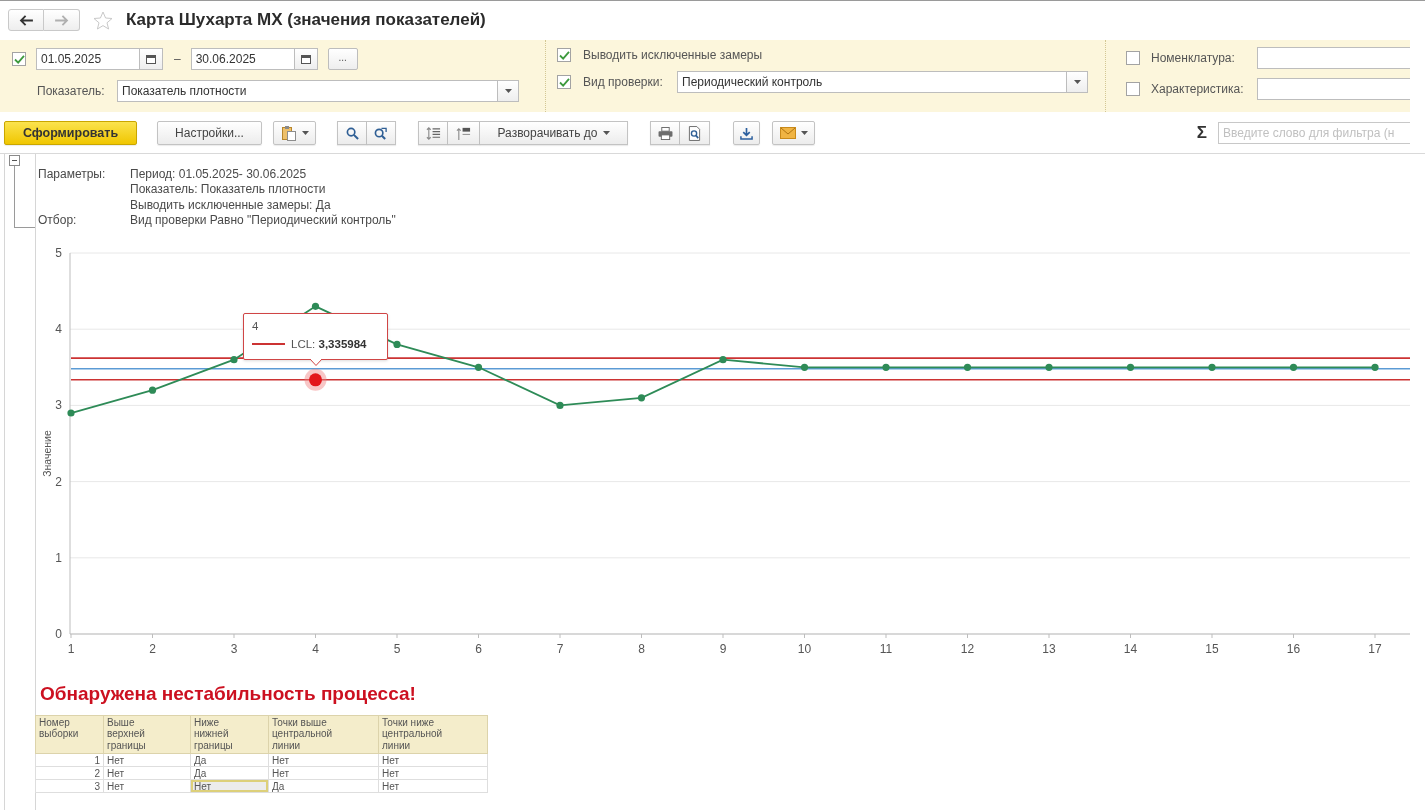  I want to click on tooltip-value: LCL: 3,335984, so click(329, 344).